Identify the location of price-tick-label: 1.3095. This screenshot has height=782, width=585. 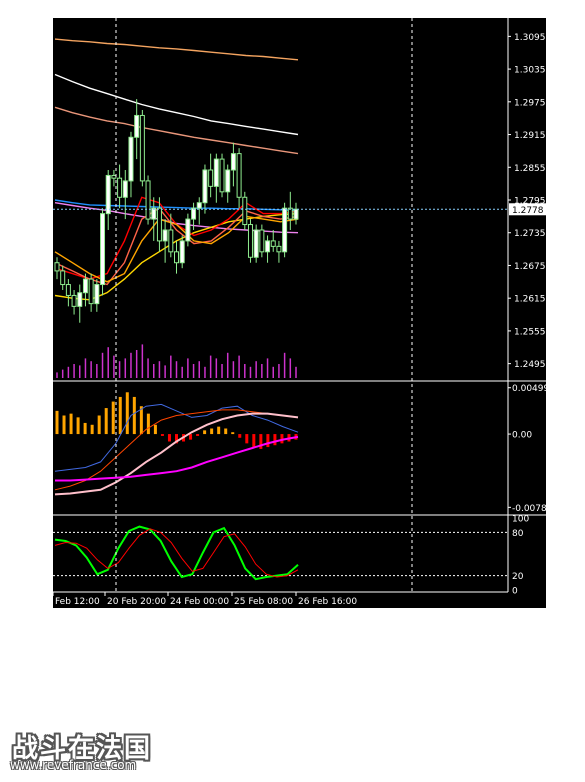
(530, 38).